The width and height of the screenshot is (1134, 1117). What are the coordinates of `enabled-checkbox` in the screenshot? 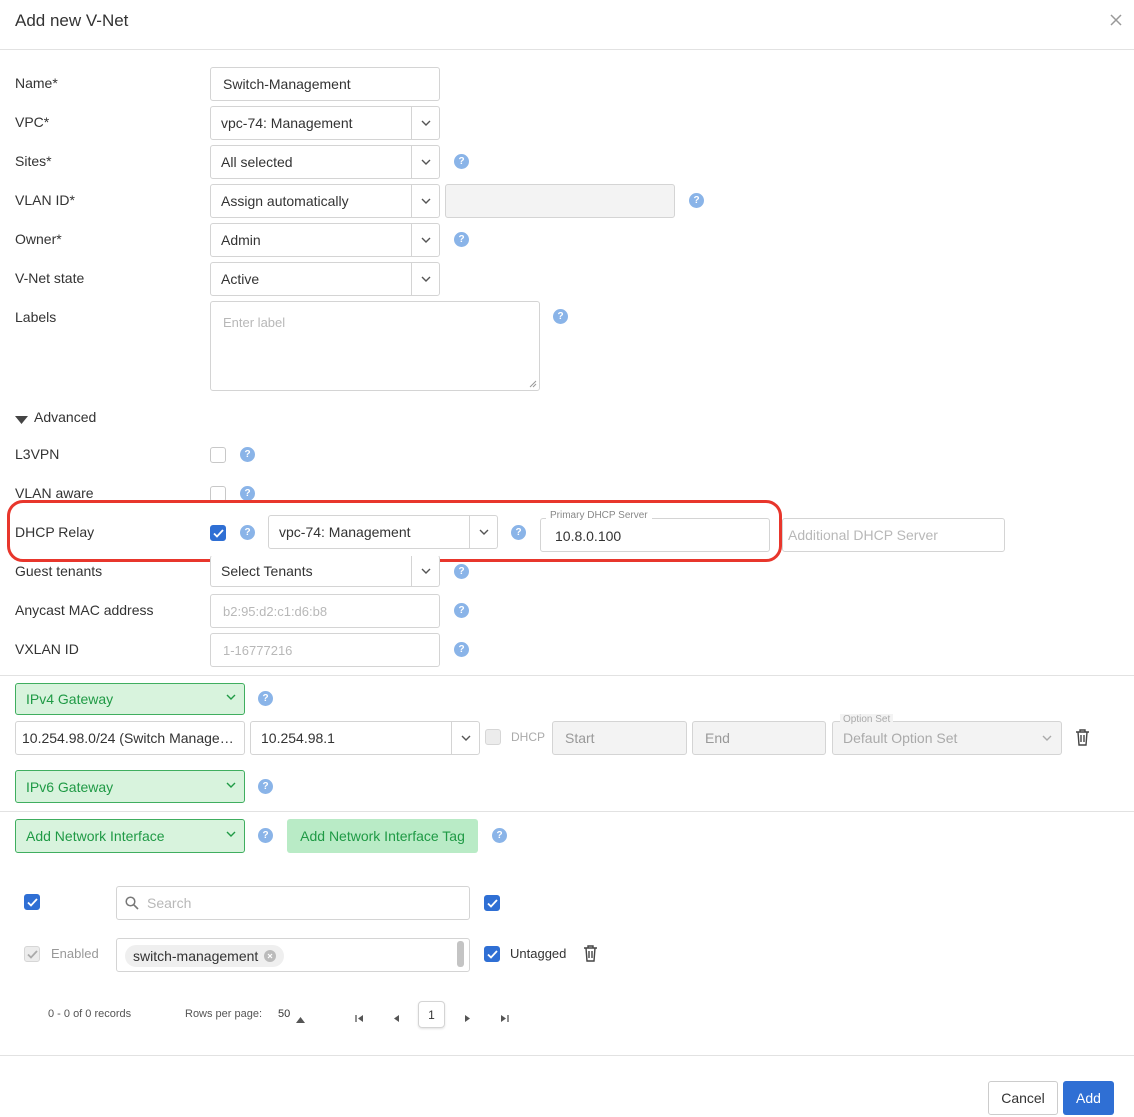 It's located at (32, 954).